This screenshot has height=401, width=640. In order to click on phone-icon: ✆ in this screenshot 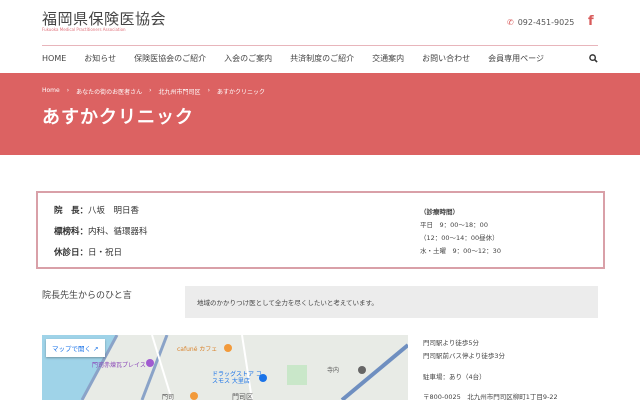, I will do `click(510, 22)`.